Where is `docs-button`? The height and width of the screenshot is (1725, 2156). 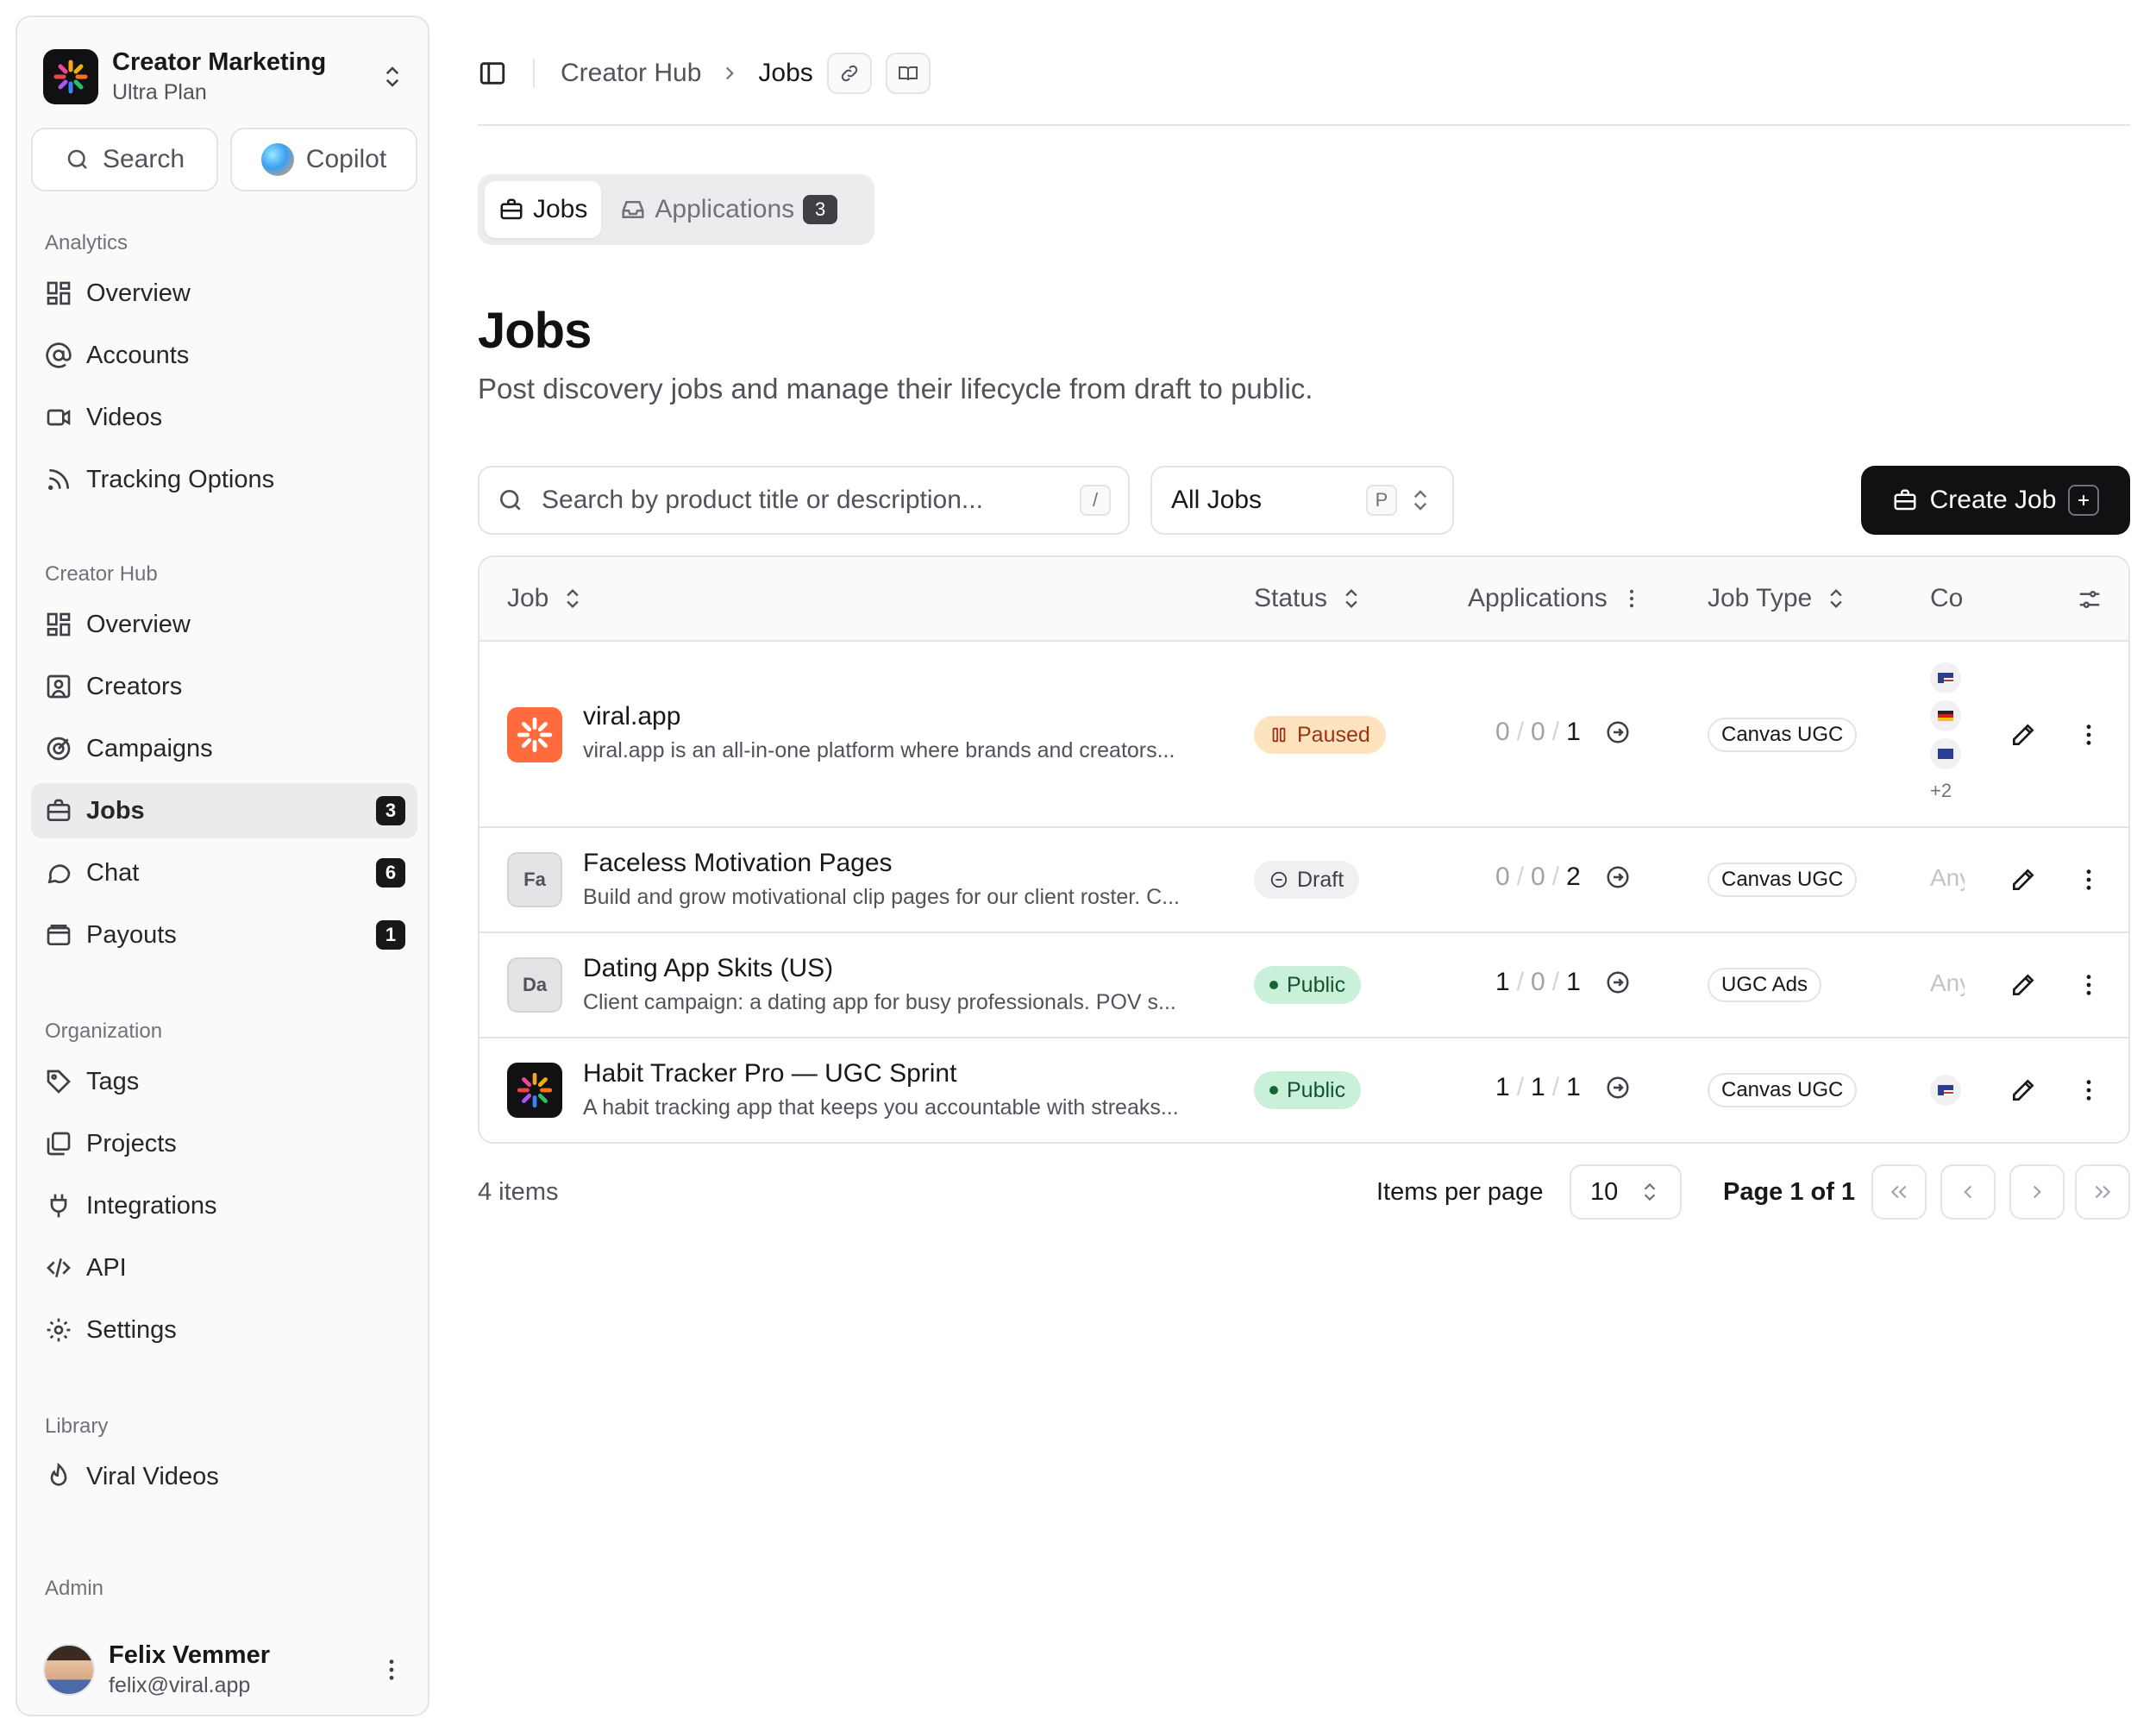 docs-button is located at coordinates (908, 73).